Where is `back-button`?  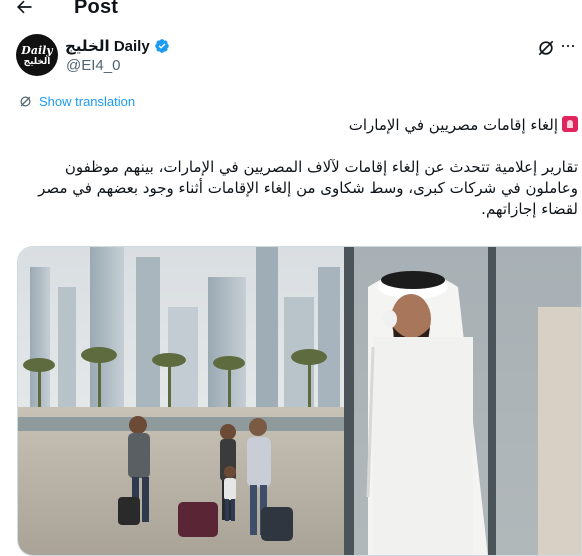 back-button is located at coordinates (28, 10).